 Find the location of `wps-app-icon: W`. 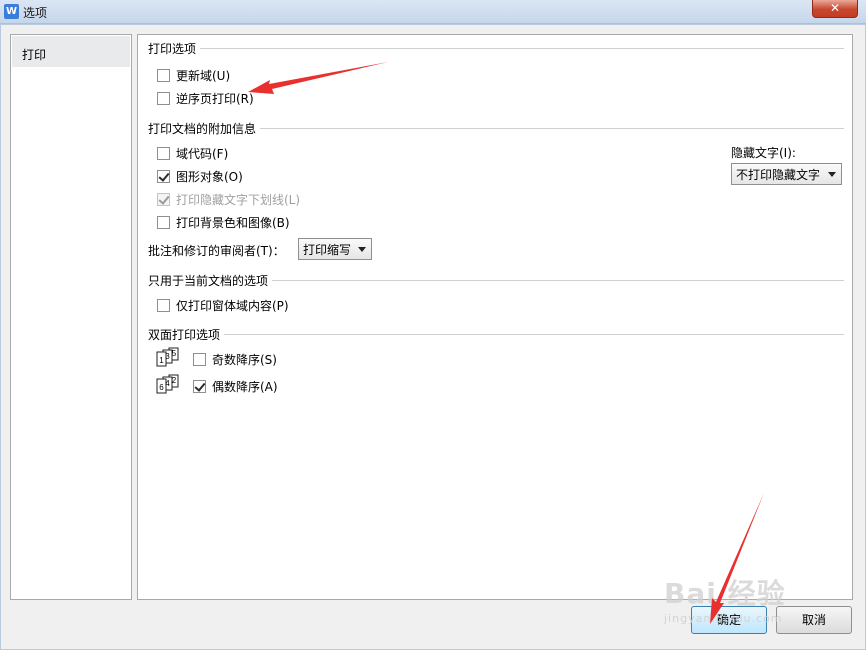

wps-app-icon: W is located at coordinates (11, 11).